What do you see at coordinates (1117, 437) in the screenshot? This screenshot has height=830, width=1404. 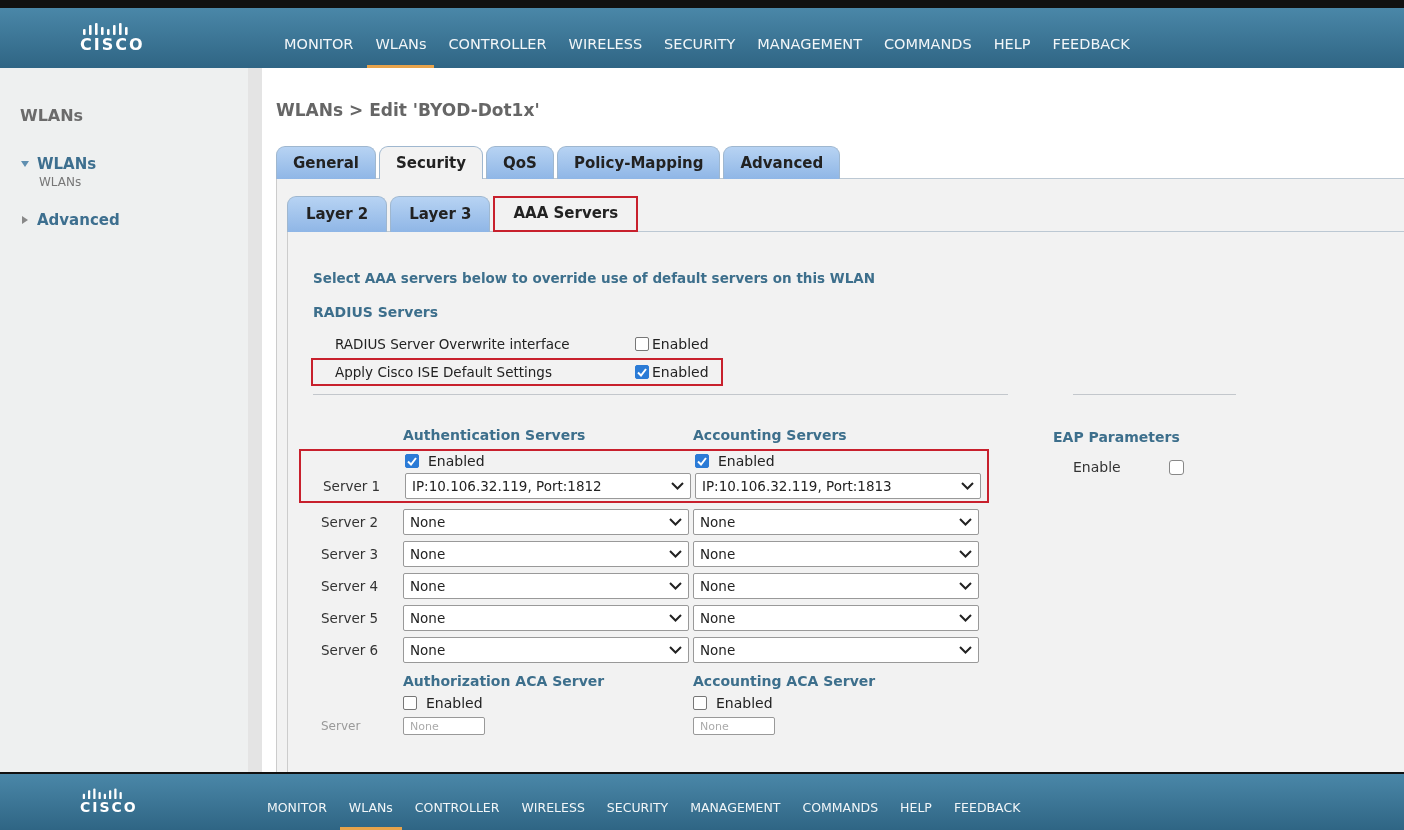 I see `section-heading: EAP Parameters` at bounding box center [1117, 437].